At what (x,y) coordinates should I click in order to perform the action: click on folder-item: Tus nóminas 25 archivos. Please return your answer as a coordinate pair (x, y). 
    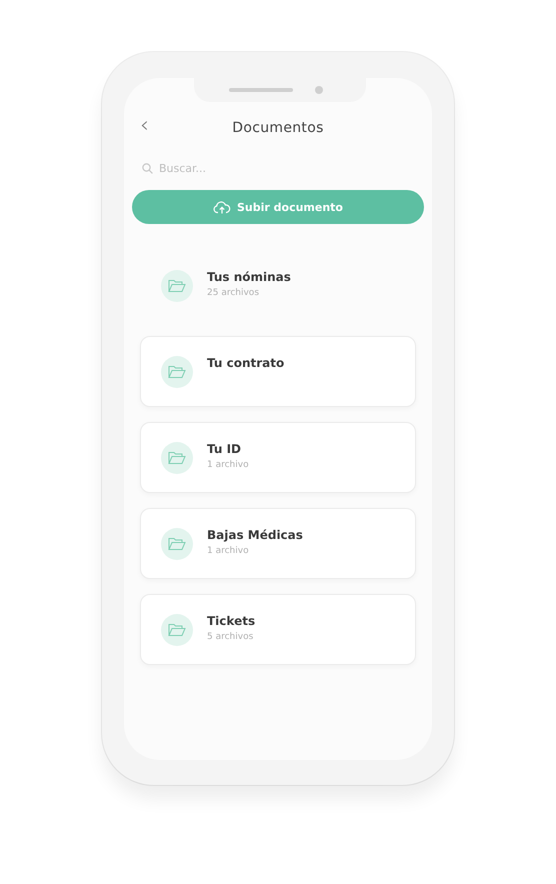
    Looking at the image, I should click on (278, 285).